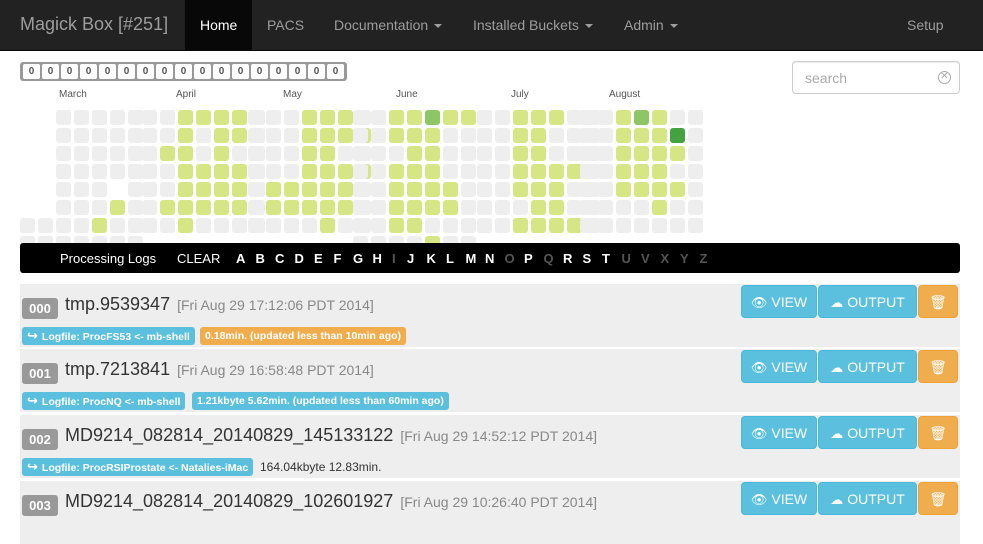  I want to click on filter-letter-d: D, so click(299, 258).